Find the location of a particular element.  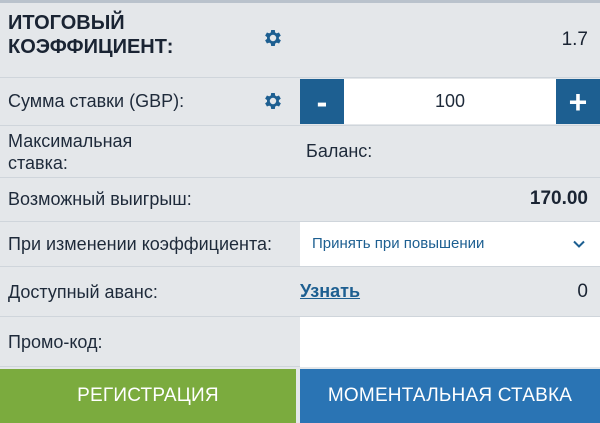

advance-label: Доступный аванс: is located at coordinates (83, 292).